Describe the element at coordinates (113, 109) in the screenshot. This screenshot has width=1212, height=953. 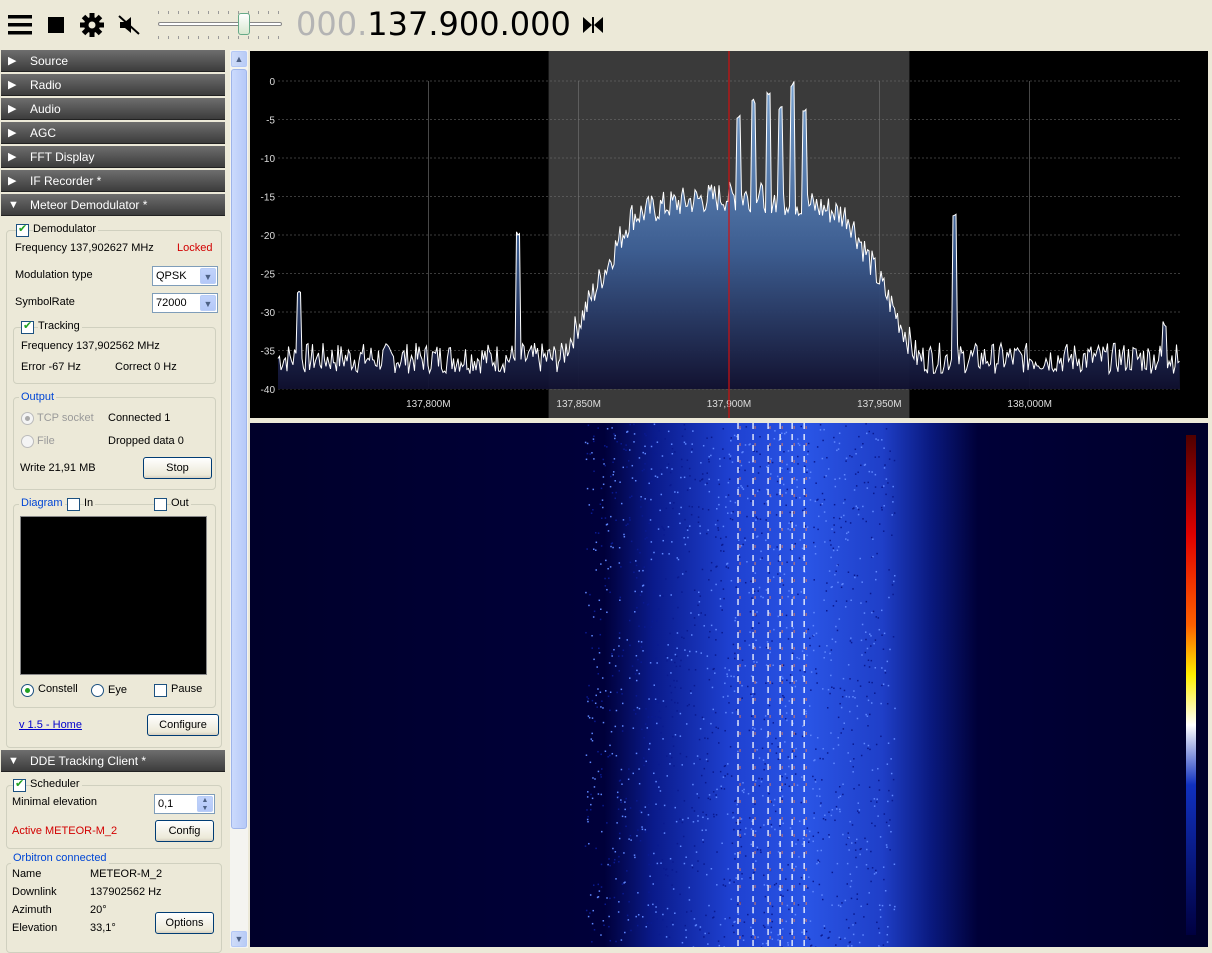
I see `panel-header-audio: ▶ Audio` at that location.